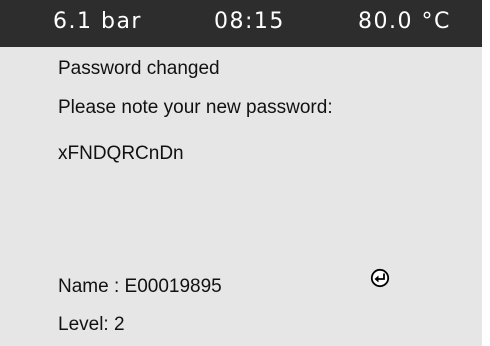  I want to click on message-note: Please note your new password:, so click(195, 107).